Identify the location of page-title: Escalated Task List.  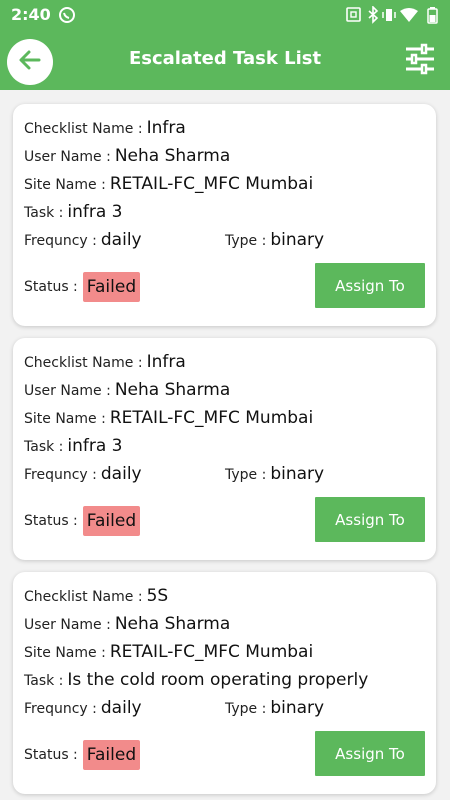
(225, 58).